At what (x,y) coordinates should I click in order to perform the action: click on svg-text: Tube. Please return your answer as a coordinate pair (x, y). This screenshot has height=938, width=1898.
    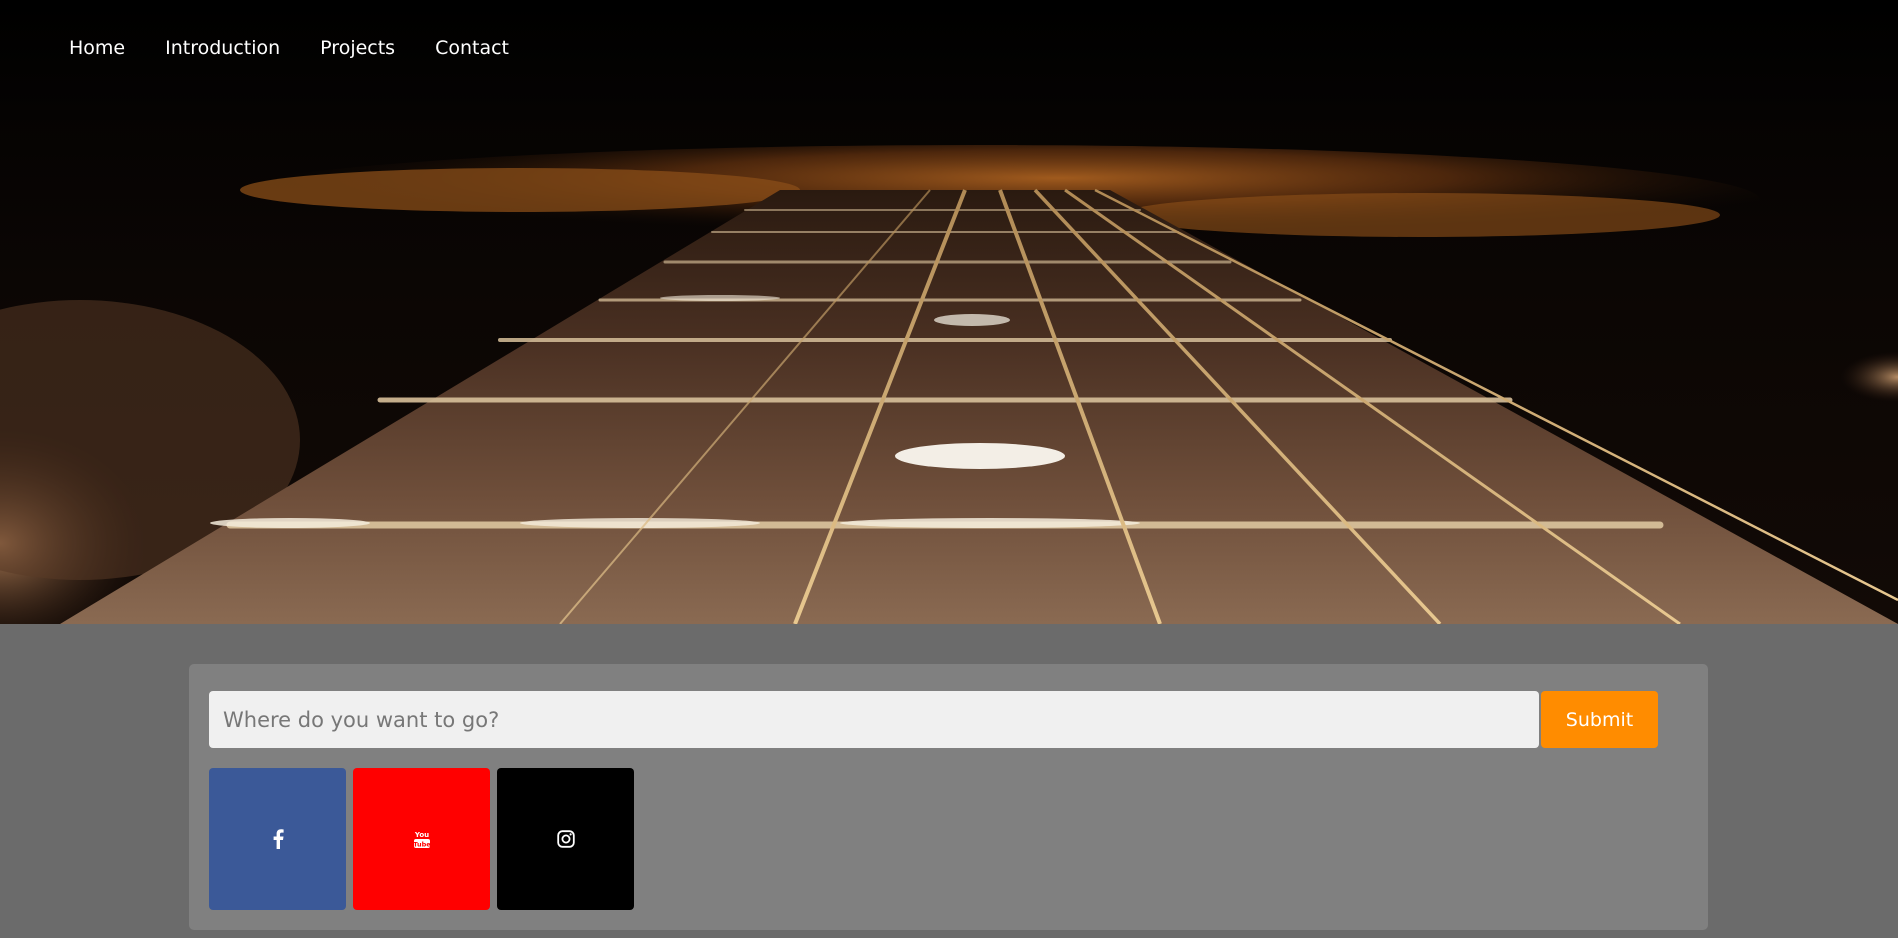
    Looking at the image, I should click on (422, 845).